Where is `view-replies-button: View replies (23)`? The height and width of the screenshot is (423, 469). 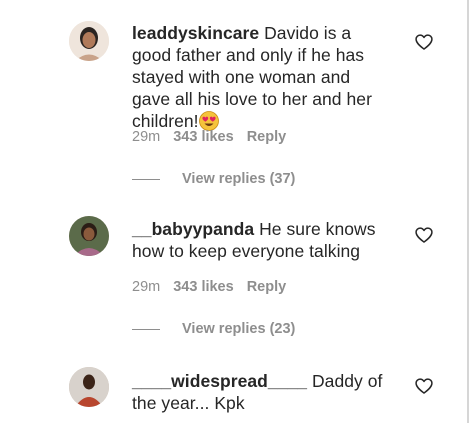 view-replies-button: View replies (23) is located at coordinates (213, 329).